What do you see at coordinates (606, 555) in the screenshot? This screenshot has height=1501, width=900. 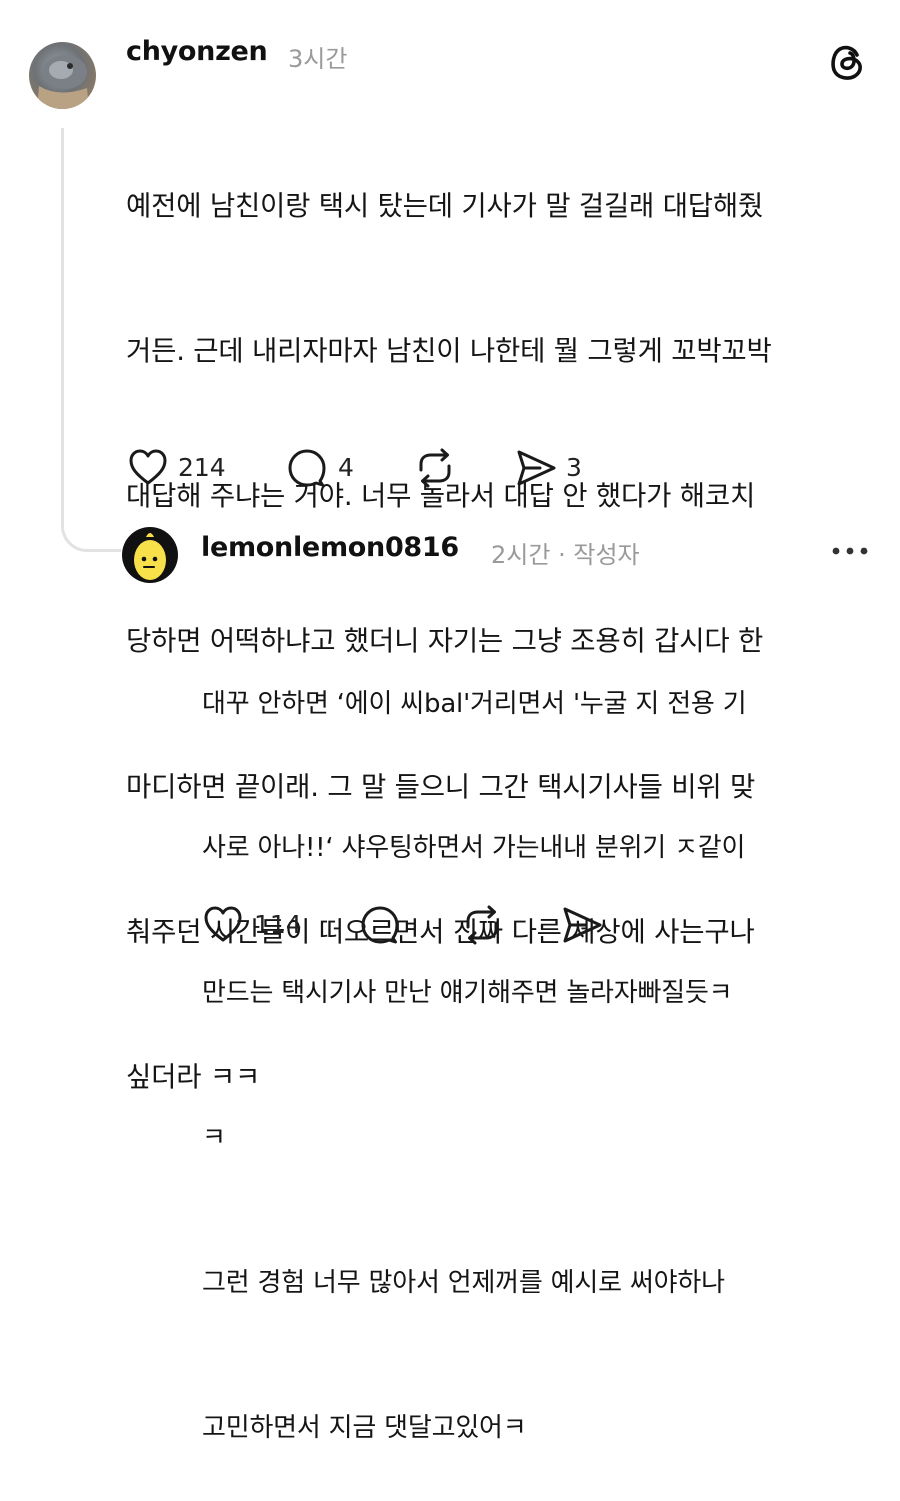 I see `author-badge: 작성자` at bounding box center [606, 555].